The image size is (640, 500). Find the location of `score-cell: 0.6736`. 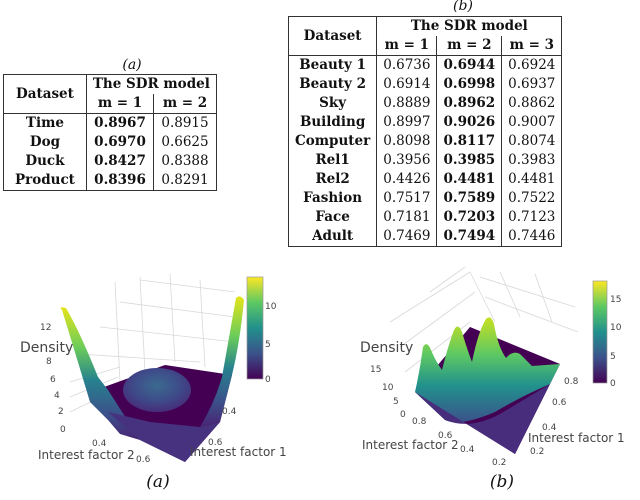

score-cell: 0.6736 is located at coordinates (406, 65).